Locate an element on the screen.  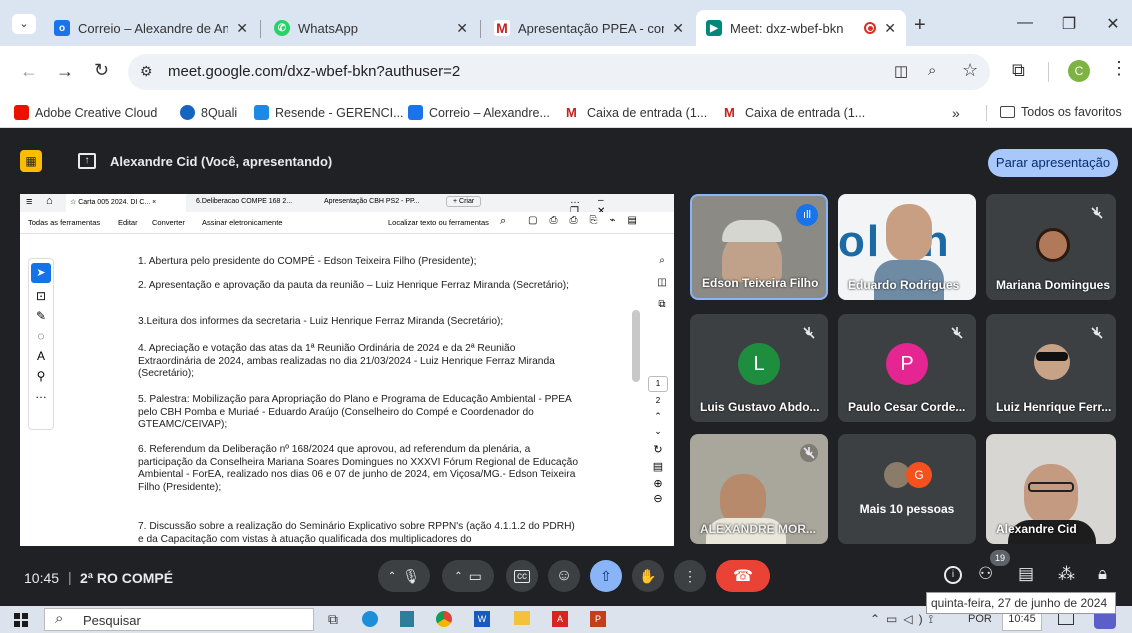
host-controls-icon: 🔒︎ is located at coordinates (1102, 574).